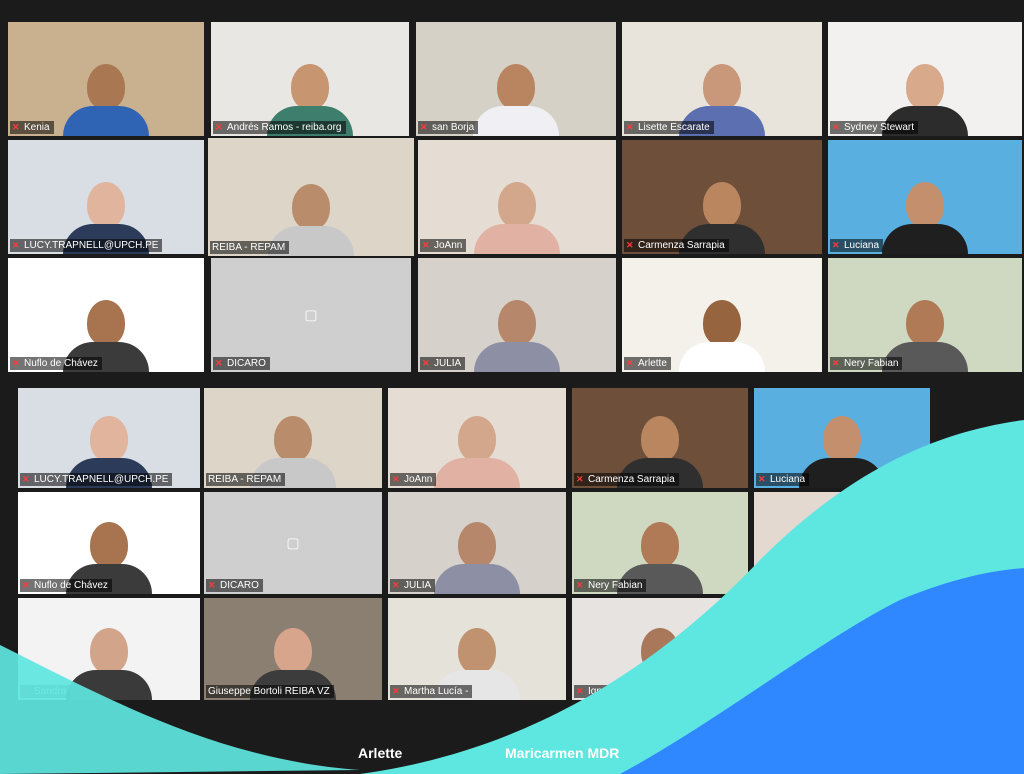 The width and height of the screenshot is (1024, 774). Describe the element at coordinates (293, 438) in the screenshot. I see `participant-tile: REIBA - REPAM` at that location.